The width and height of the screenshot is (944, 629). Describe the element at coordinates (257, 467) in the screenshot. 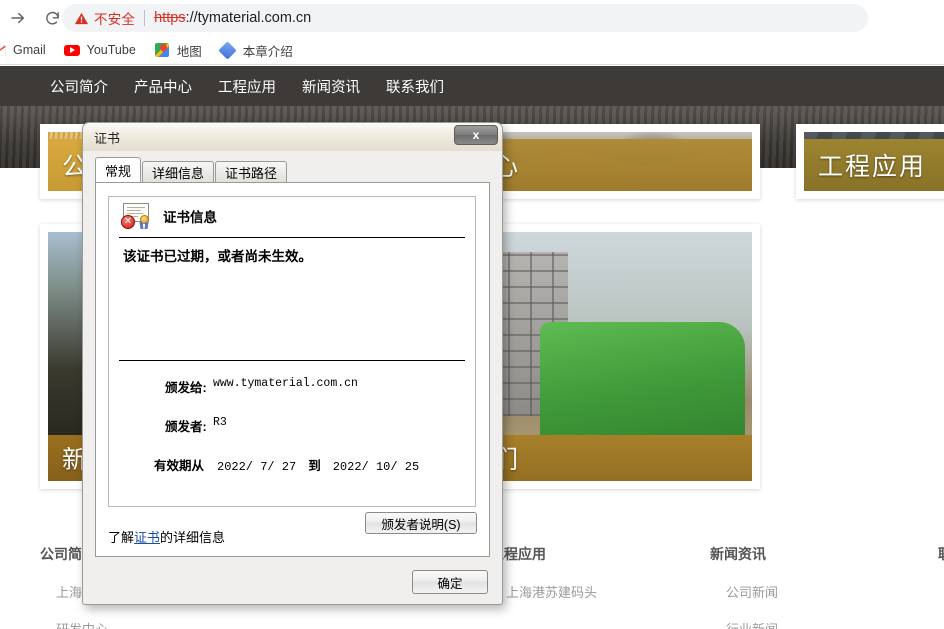

I see `valid-from-value: 2022/ 7/ 27` at that location.